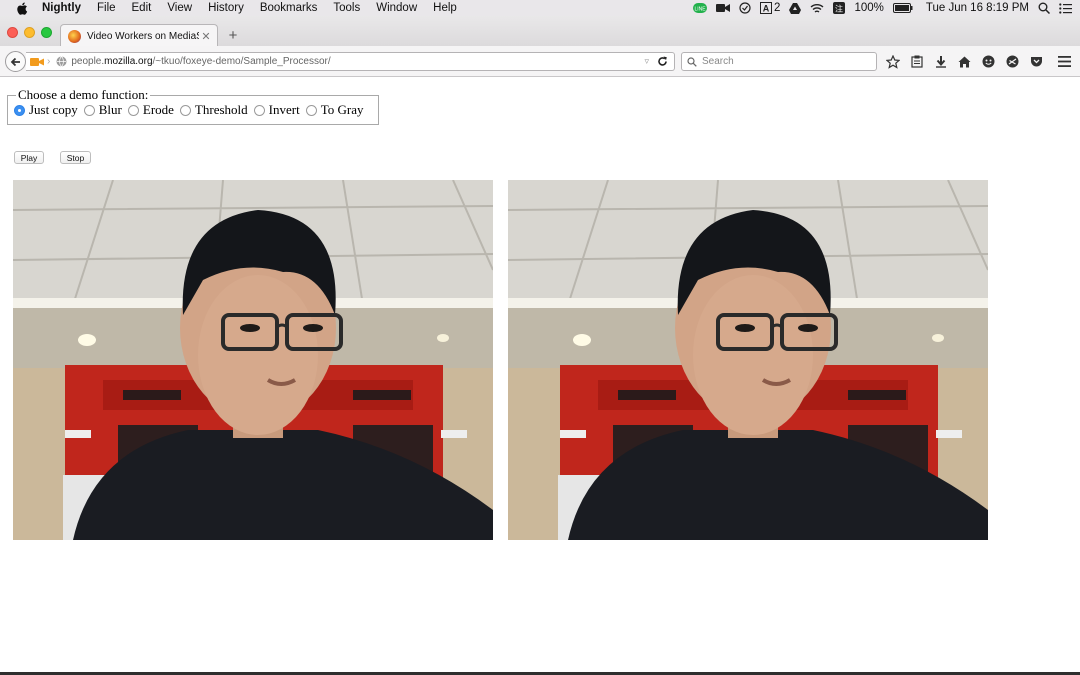 This screenshot has width=1080, height=675. Describe the element at coordinates (29, 157) in the screenshot. I see `play-button: Play` at that location.